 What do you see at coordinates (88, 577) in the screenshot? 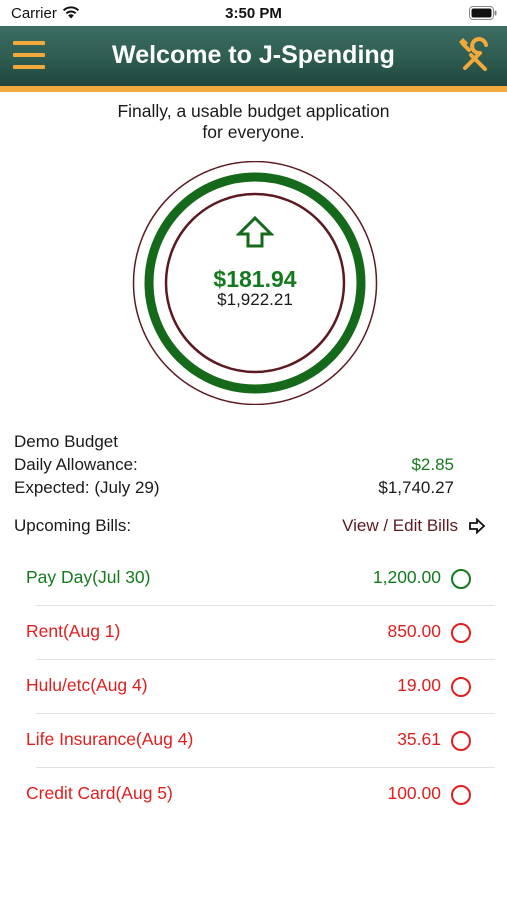
I see `bill-name: Pay Day(Jul 30)` at bounding box center [88, 577].